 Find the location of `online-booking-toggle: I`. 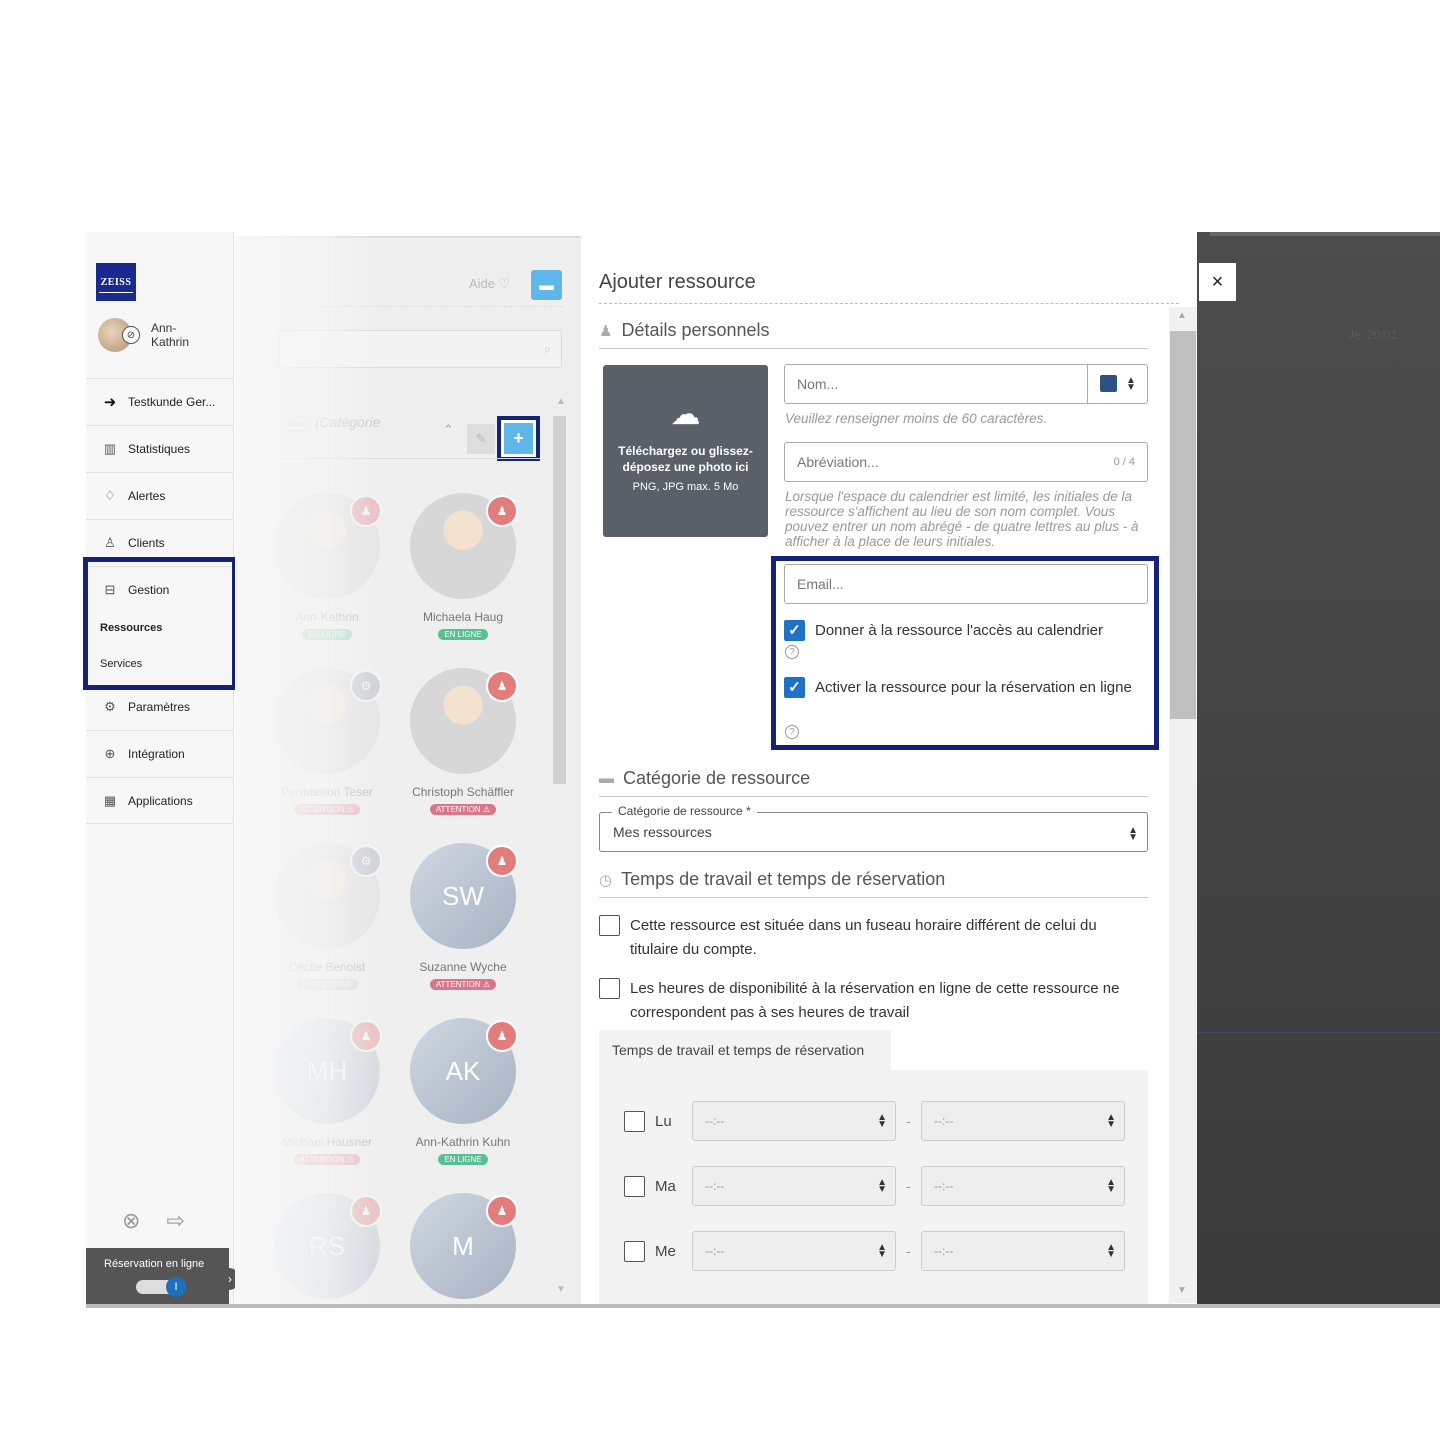

online-booking-toggle: I is located at coordinates (161, 1287).